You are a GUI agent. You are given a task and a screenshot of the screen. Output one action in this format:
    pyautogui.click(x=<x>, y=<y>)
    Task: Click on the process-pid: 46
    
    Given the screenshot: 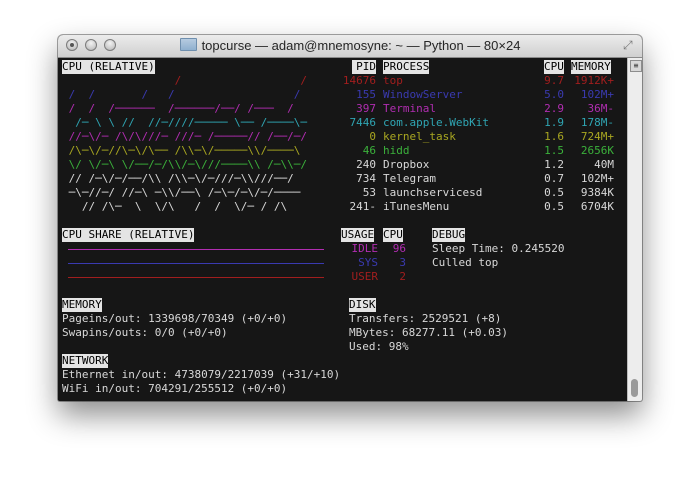 What is the action you would take?
    pyautogui.click(x=369, y=150)
    